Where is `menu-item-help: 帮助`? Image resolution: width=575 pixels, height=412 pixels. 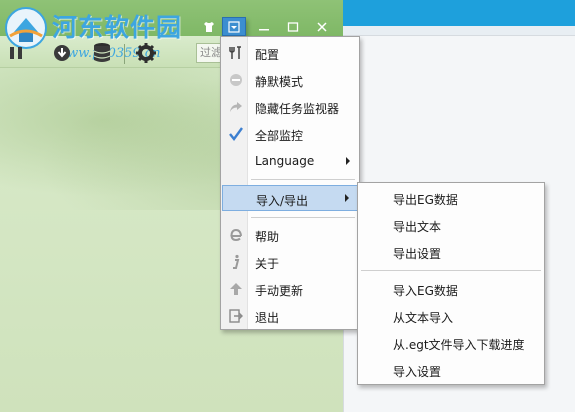 menu-item-help: 帮助 is located at coordinates (290, 235).